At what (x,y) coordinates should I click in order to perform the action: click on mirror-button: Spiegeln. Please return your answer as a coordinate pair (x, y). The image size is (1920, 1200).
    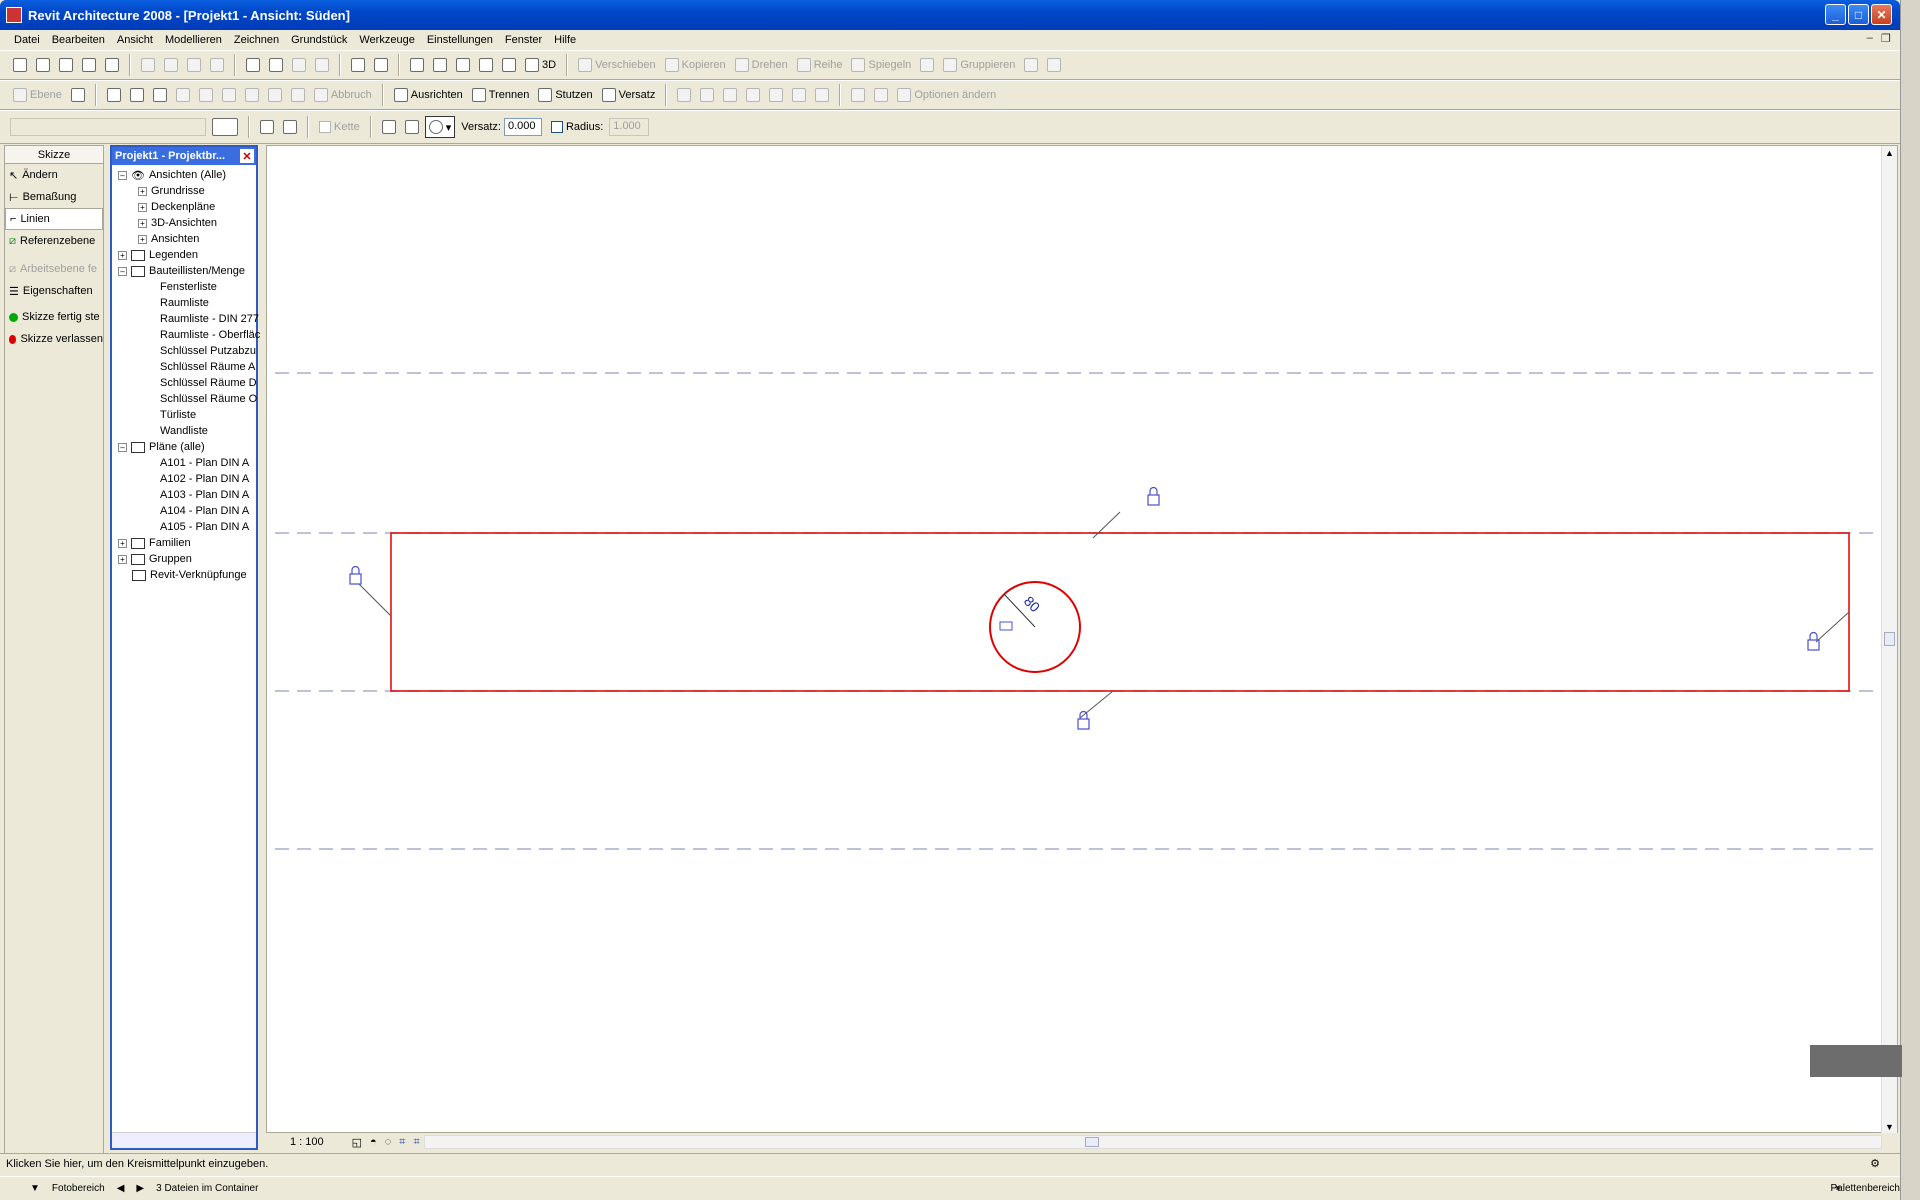
    Looking at the image, I should click on (881, 65).